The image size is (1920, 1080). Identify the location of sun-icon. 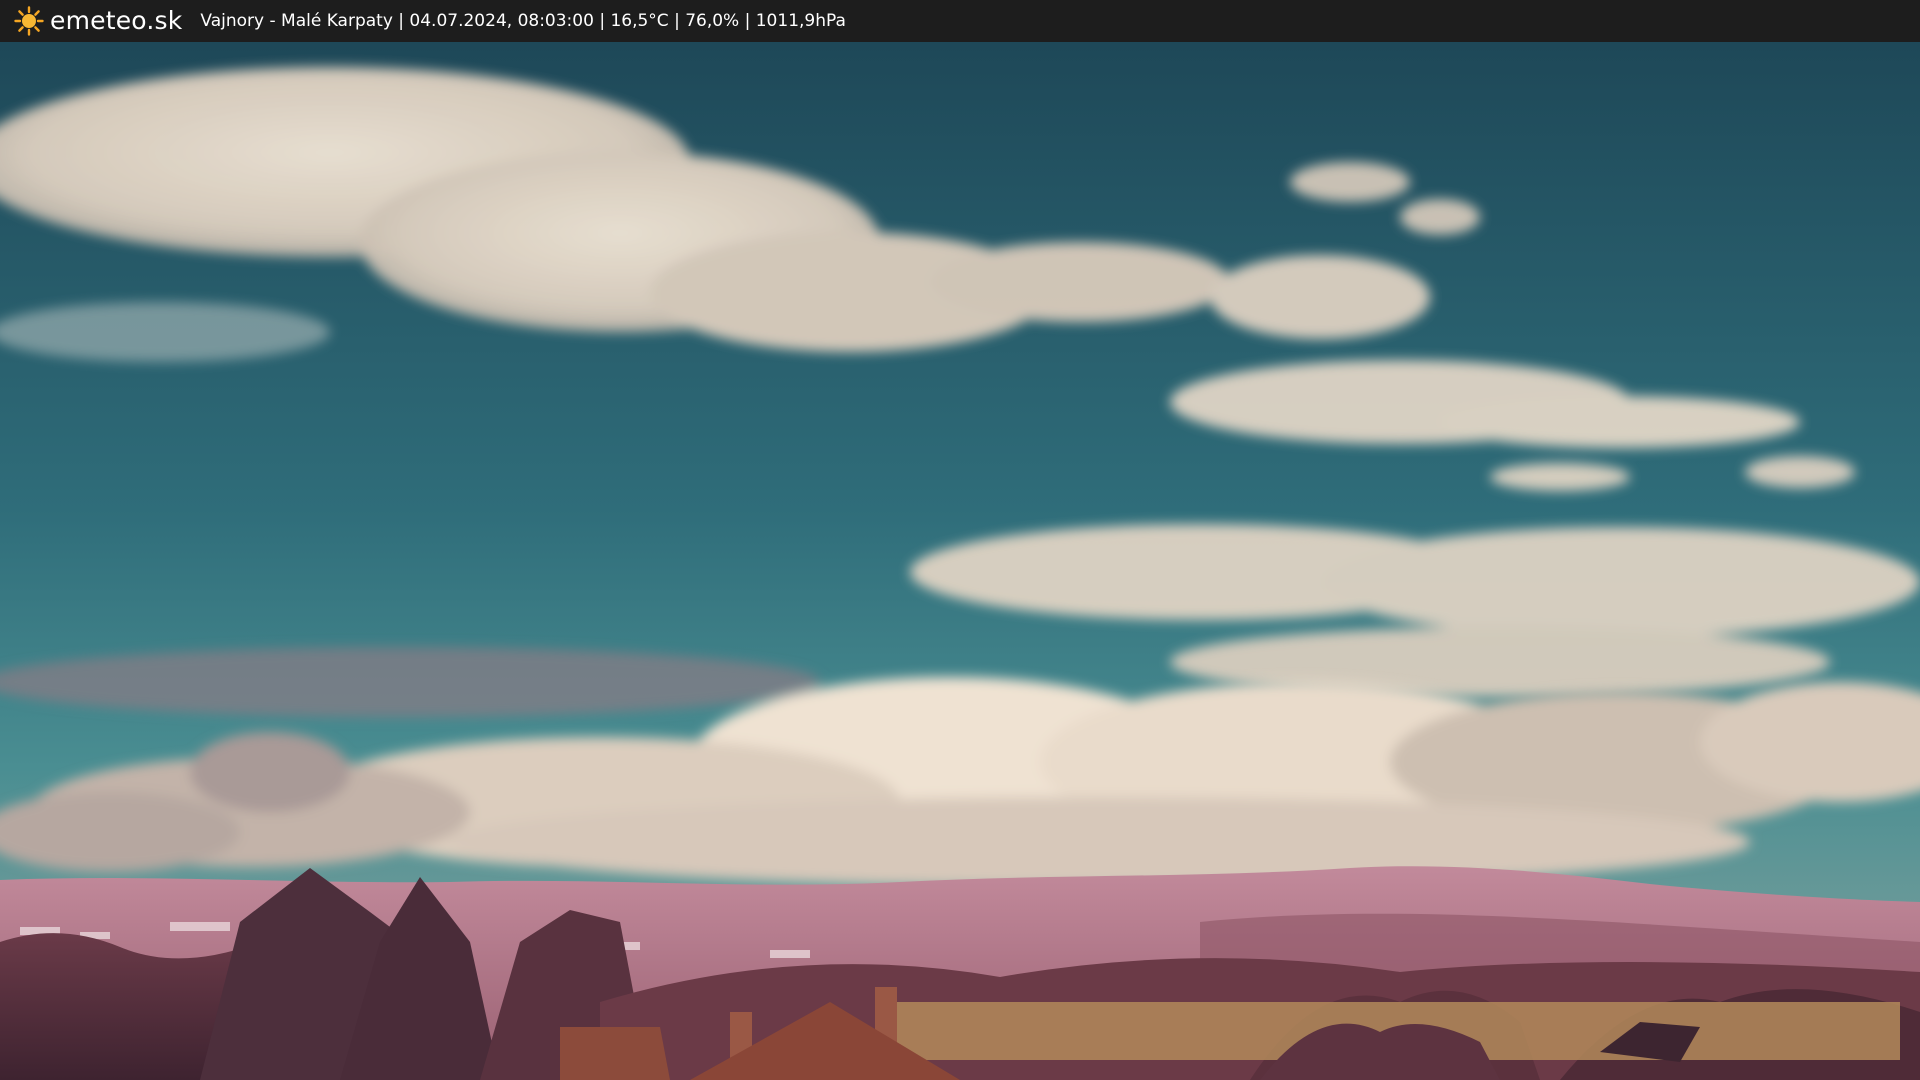
(29, 21).